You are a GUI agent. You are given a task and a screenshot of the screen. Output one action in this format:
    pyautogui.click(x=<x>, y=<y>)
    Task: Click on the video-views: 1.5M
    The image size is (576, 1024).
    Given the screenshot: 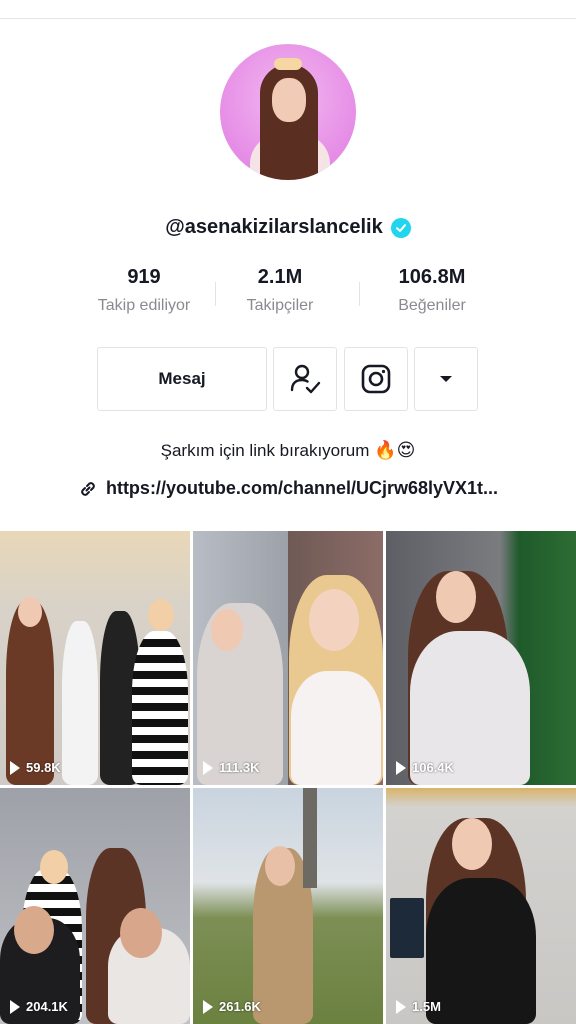 What is the action you would take?
    pyautogui.click(x=418, y=1006)
    